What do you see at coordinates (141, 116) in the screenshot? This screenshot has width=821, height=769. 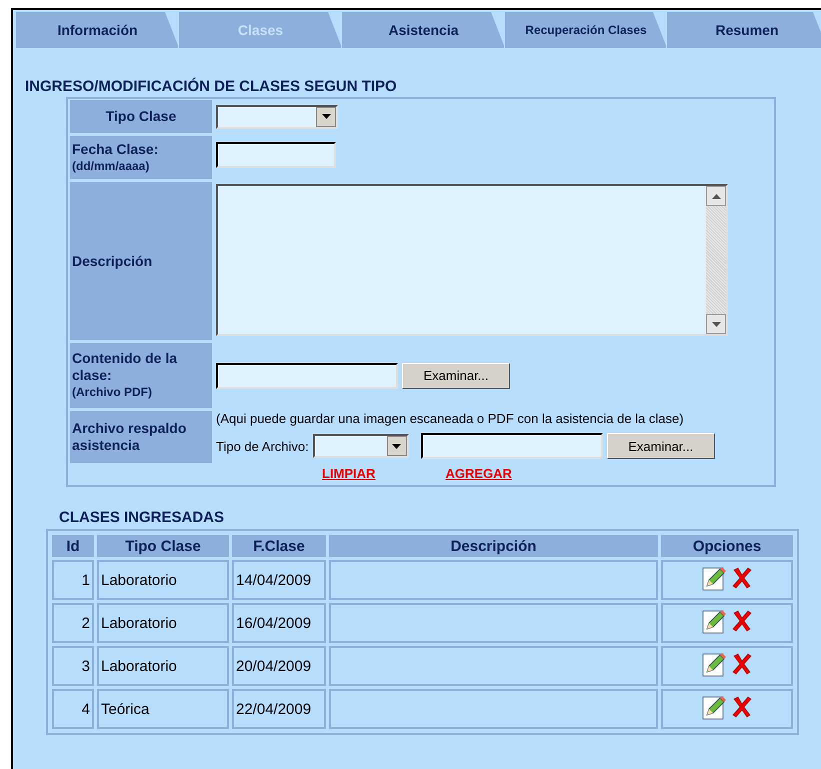 I see `field-label: Tipo Clase` at bounding box center [141, 116].